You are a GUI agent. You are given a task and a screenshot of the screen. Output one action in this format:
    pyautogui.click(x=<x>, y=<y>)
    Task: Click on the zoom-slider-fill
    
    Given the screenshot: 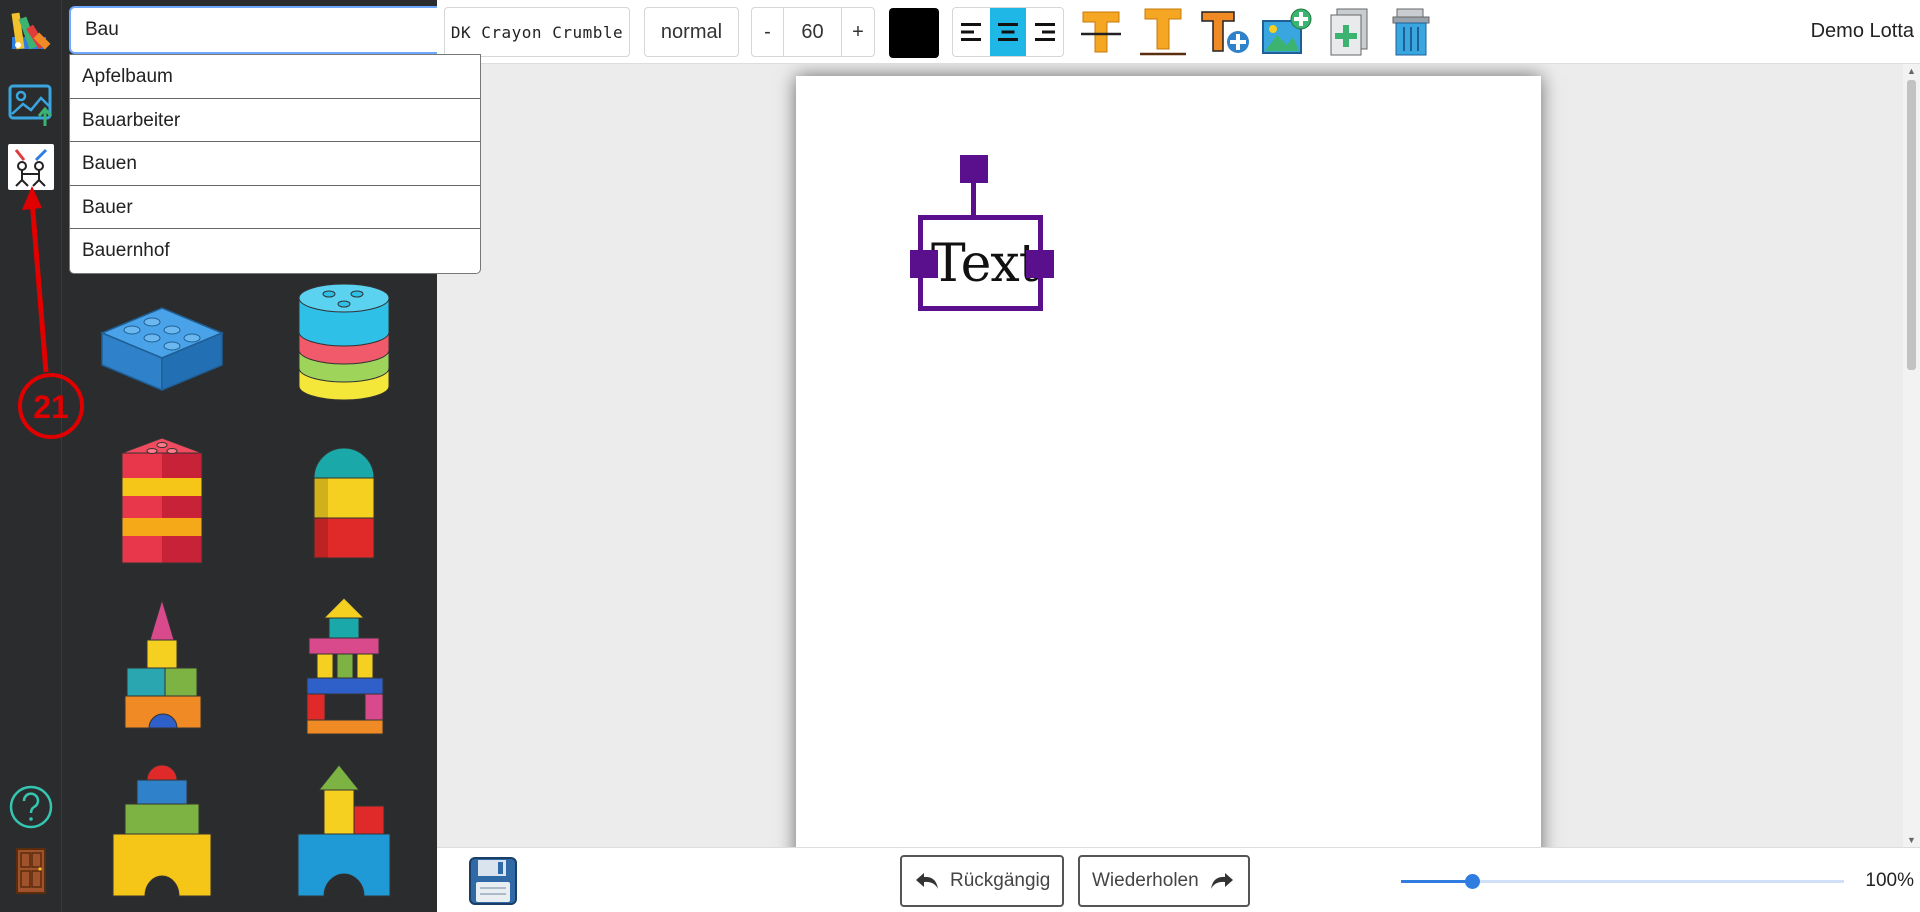 What is the action you would take?
    pyautogui.click(x=1436, y=881)
    